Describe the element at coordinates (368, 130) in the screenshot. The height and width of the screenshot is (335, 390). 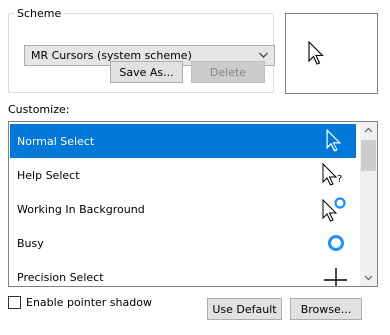
I see `scroll-up-icon` at that location.